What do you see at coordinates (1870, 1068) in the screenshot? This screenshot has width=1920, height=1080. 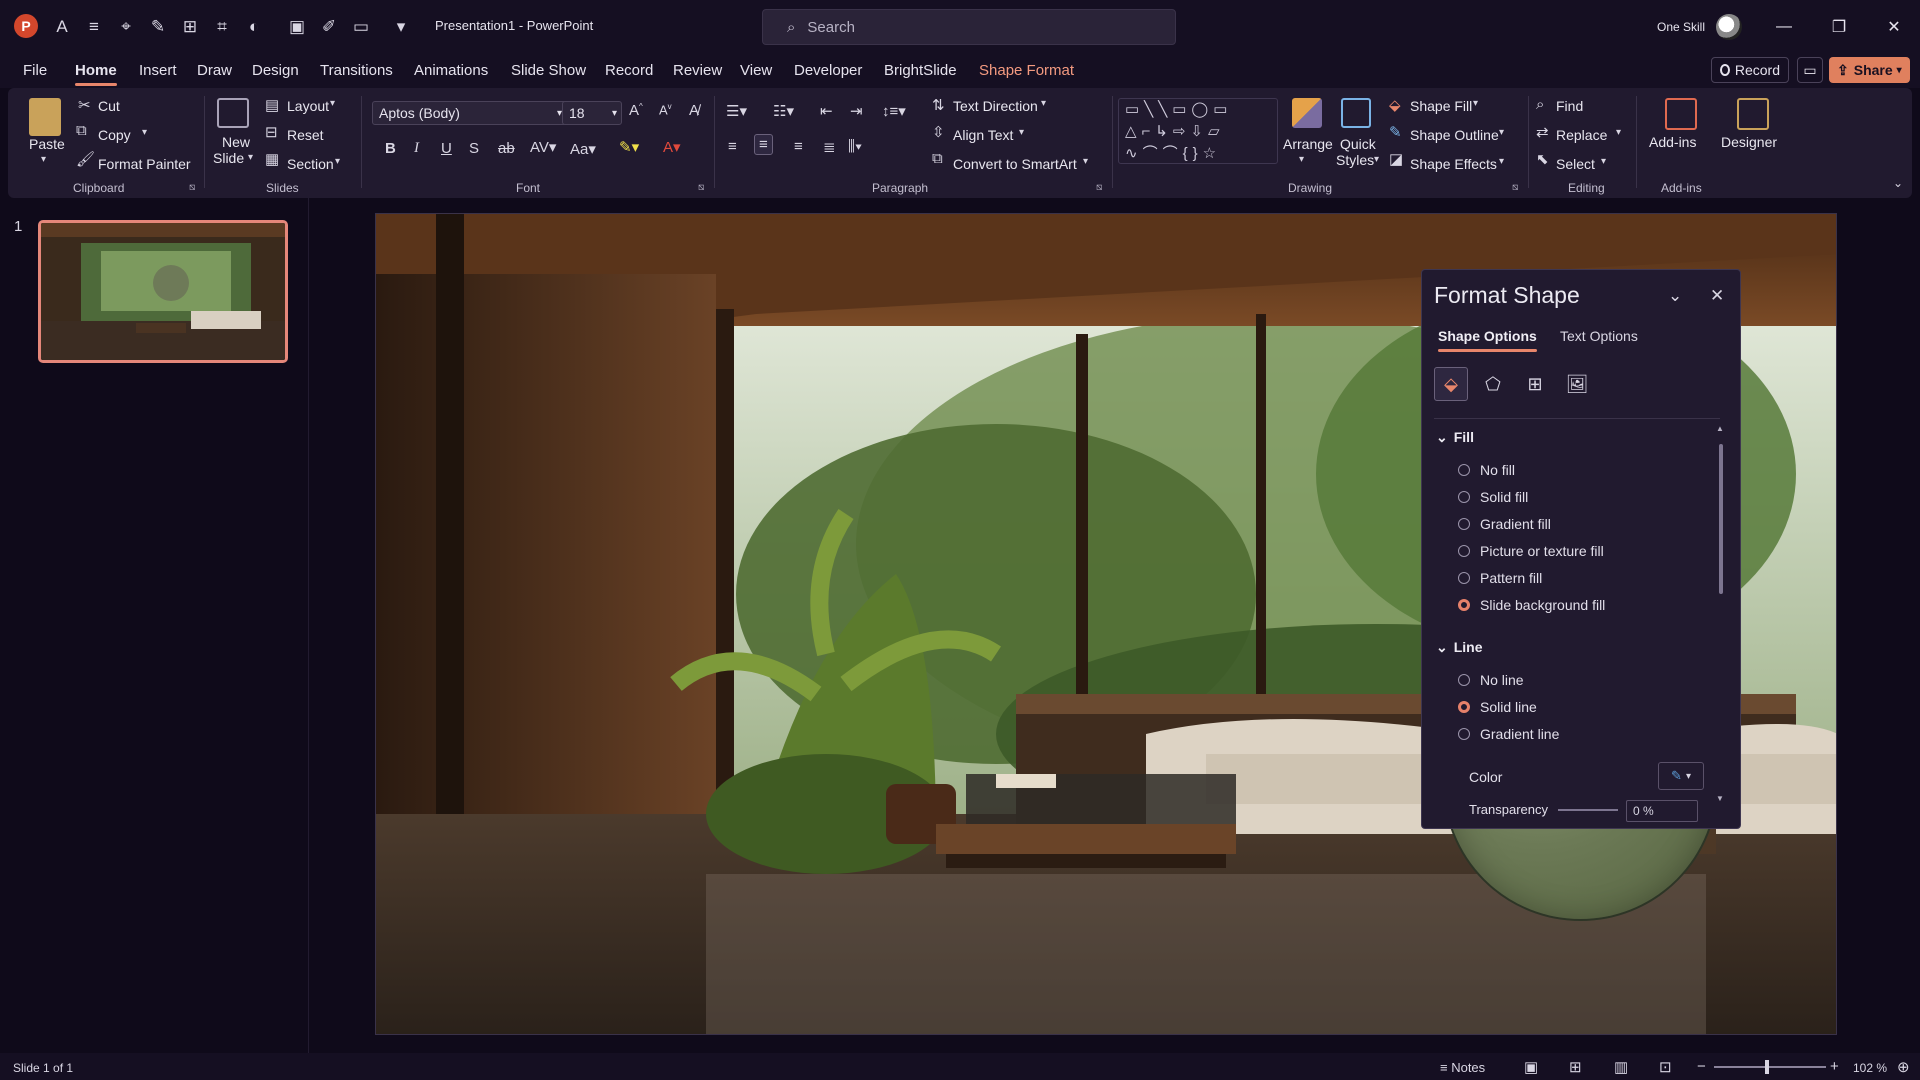 I see `zoom-level: 102 %` at bounding box center [1870, 1068].